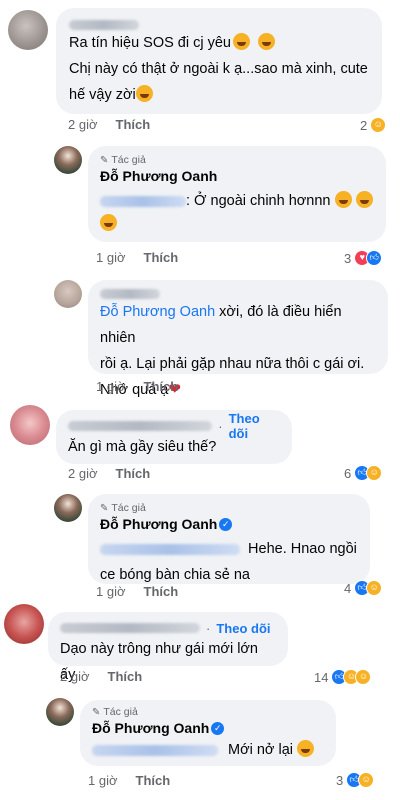  Describe the element at coordinates (343, 677) in the screenshot. I see `reaction-summary: 14 👍︎ ☺ ☺` at that location.